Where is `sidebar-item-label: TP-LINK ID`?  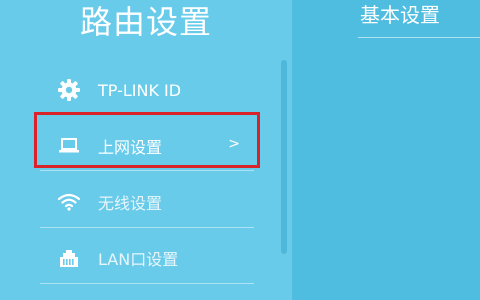
sidebar-item-label: TP-LINK ID is located at coordinates (140, 90).